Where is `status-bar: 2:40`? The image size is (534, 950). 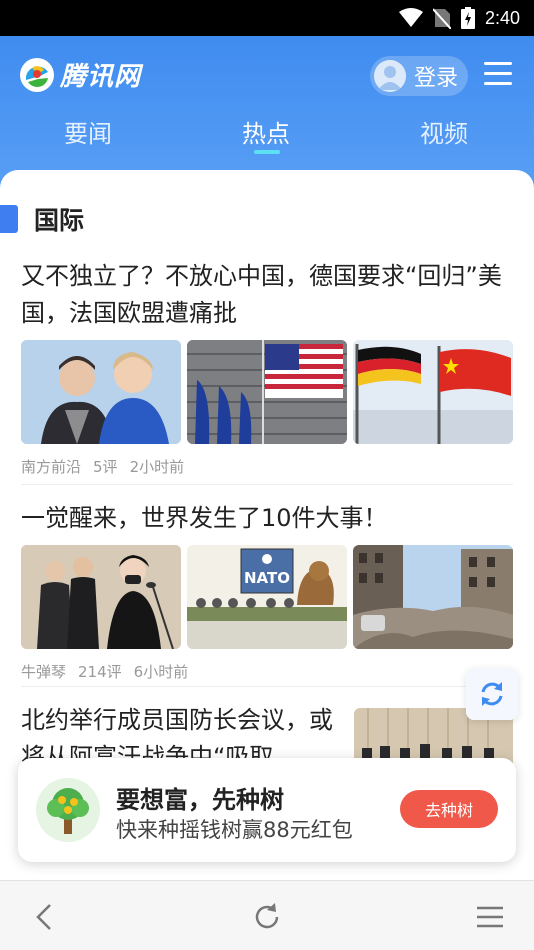
status-bar: 2:40 is located at coordinates (267, 18).